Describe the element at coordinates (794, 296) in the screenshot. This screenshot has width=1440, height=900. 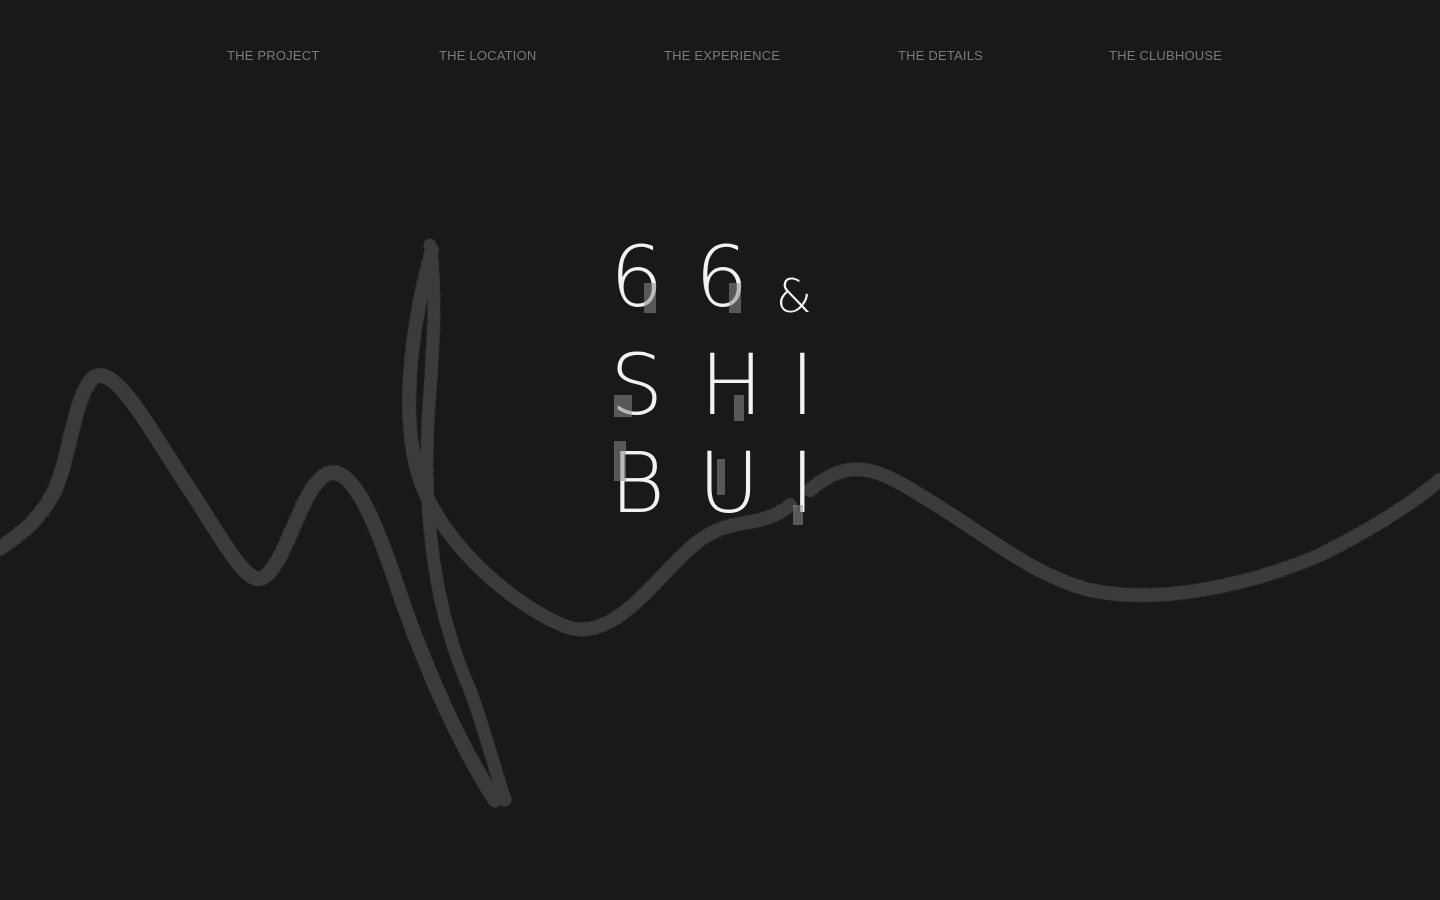
I see `logo-glyph: &` at that location.